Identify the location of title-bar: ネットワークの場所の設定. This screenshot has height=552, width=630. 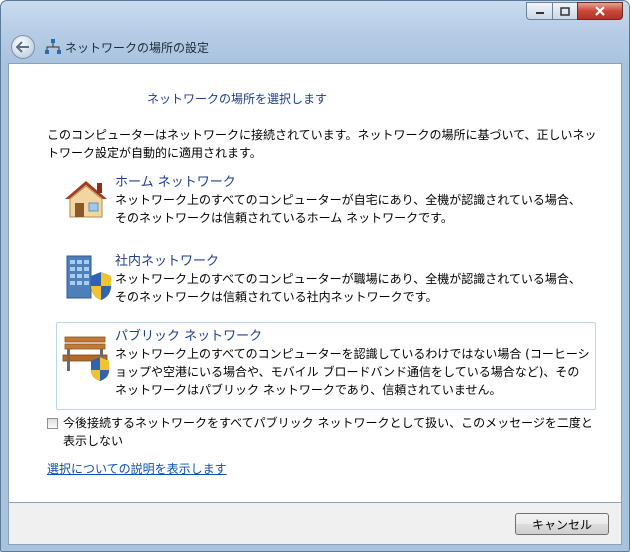
(315, 32).